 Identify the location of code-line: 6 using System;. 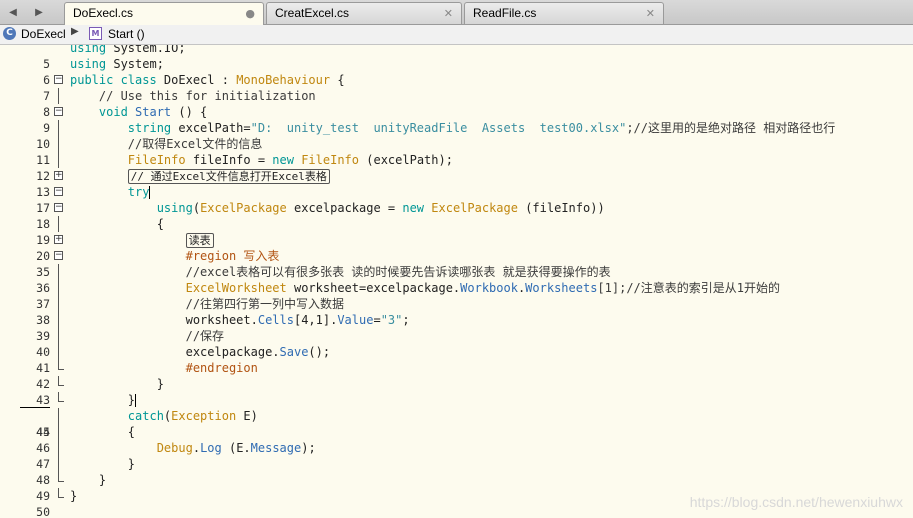
(456, 71).